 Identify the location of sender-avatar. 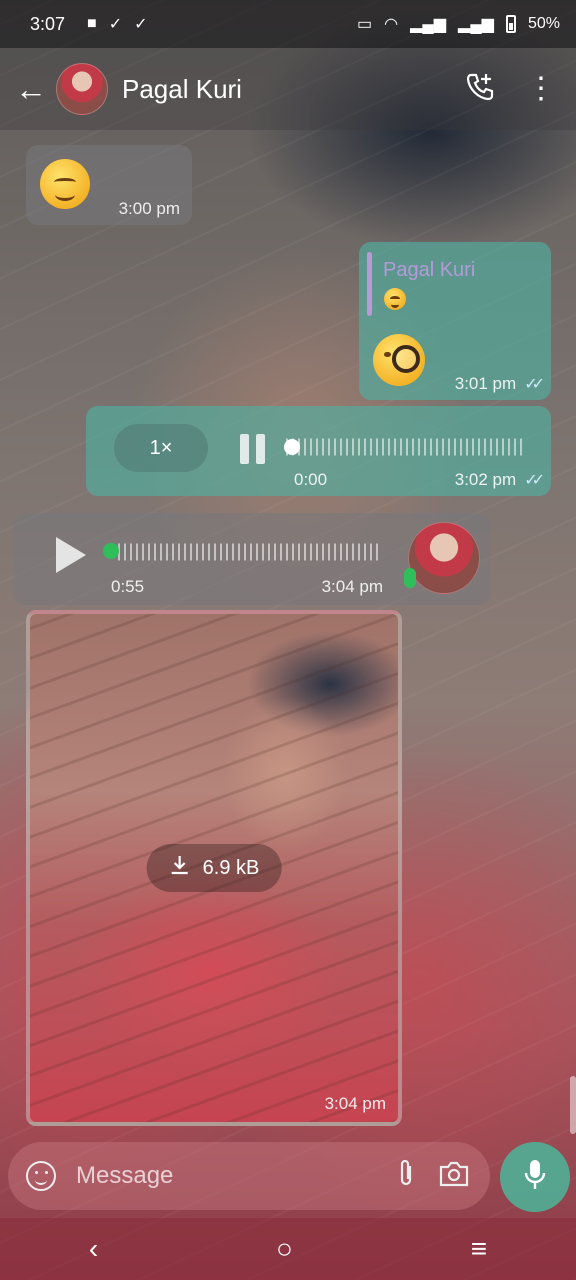
(444, 558).